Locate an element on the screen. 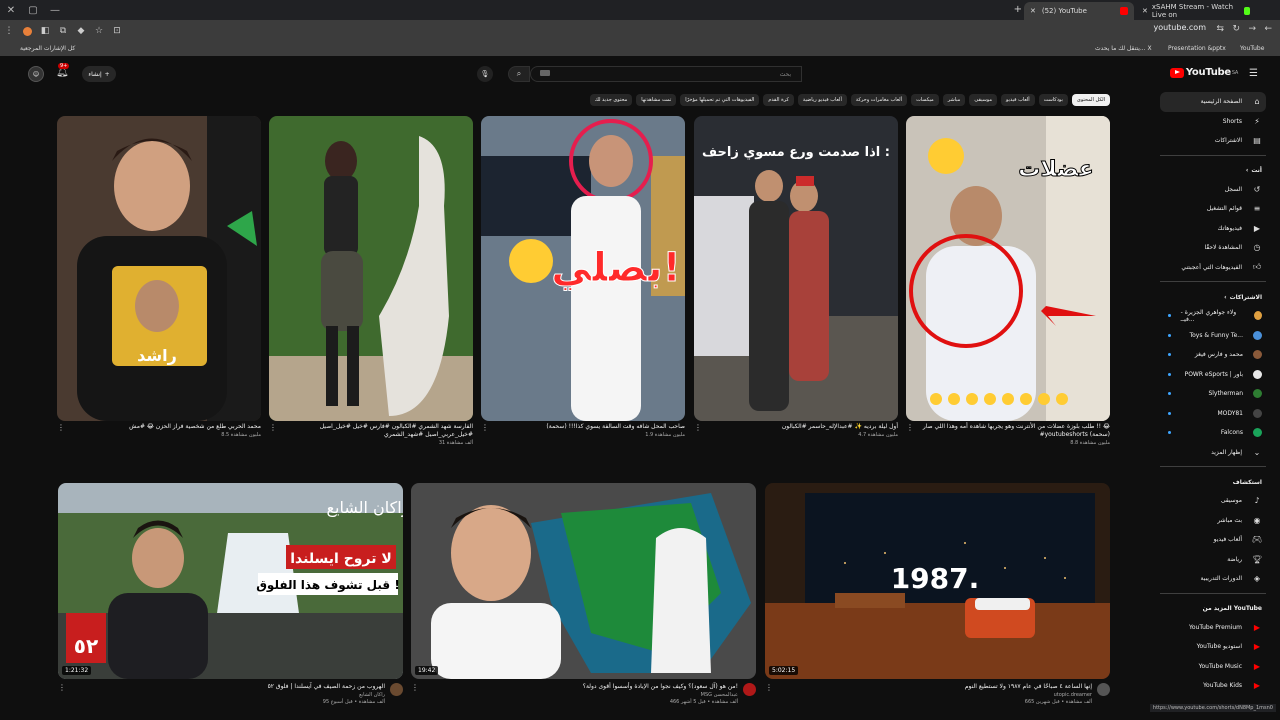 This screenshot has width=1280, height=720. filter-chip: تمت مشاهدتها is located at coordinates (656, 100).